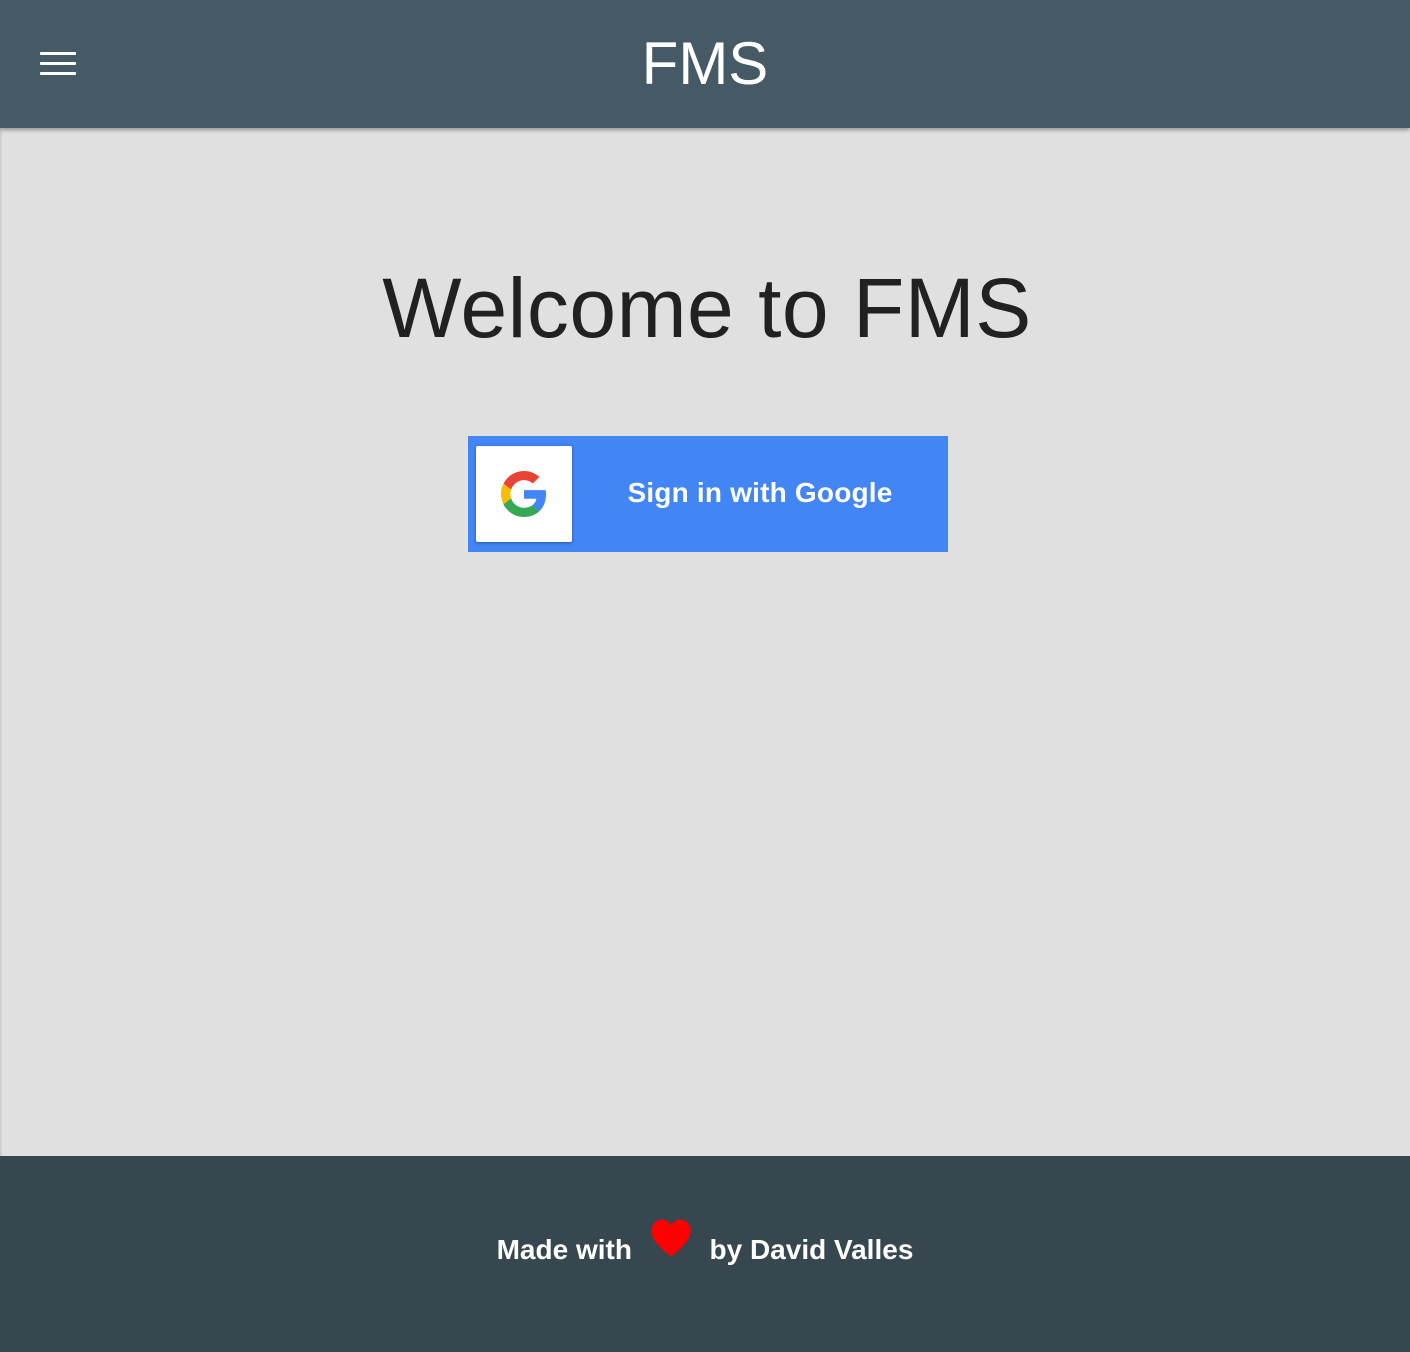 Image resolution: width=1410 pixels, height=1352 pixels. I want to click on heart-icon-wrap, so click(671, 1242).